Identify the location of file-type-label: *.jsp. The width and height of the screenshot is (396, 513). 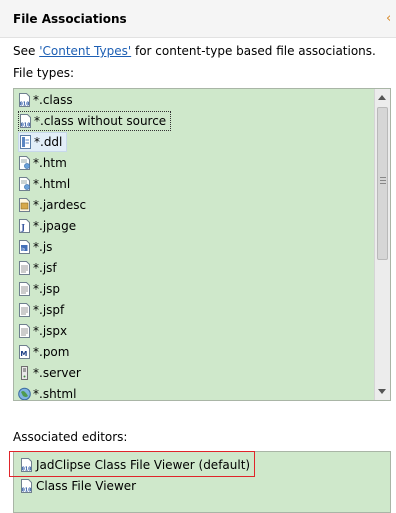
(47, 289).